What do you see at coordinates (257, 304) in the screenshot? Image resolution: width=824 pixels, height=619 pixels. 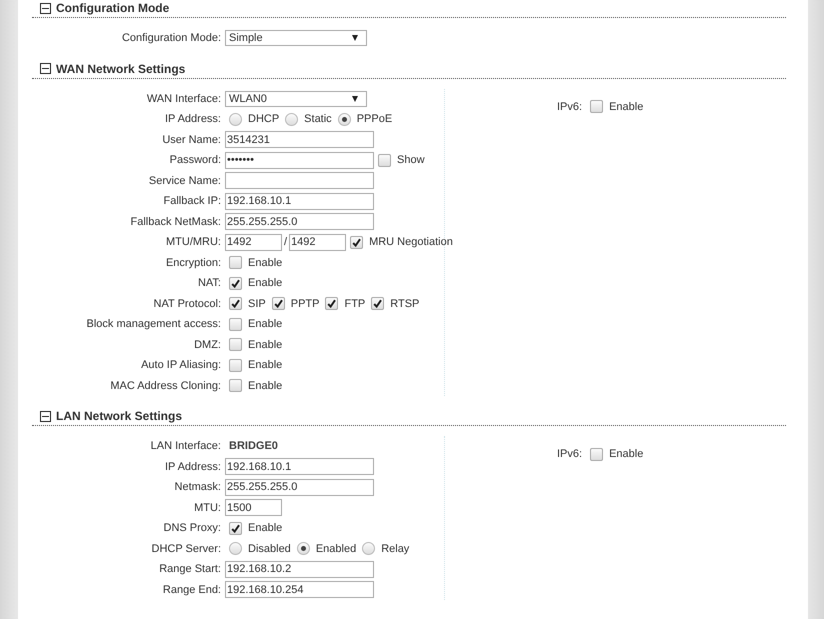 I see `option-label: SIP` at bounding box center [257, 304].